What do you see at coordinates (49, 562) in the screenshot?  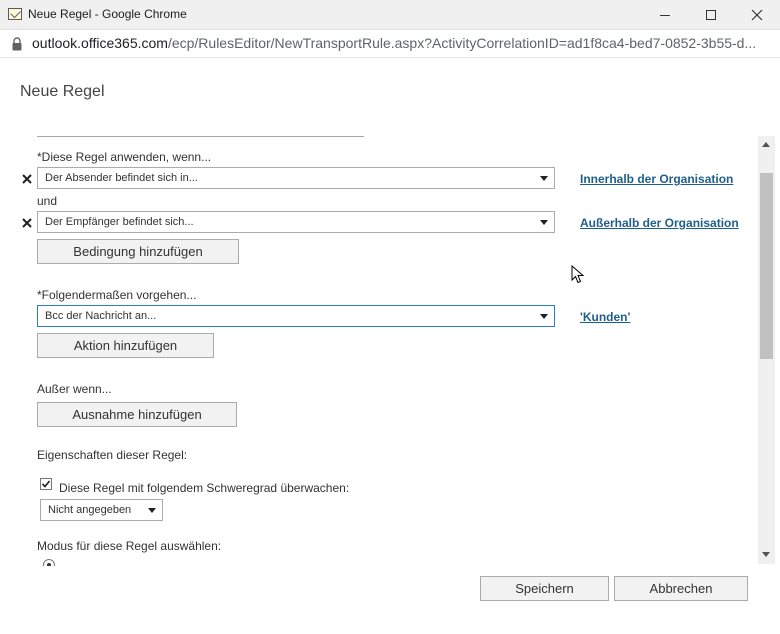 I see `mode-radio` at bounding box center [49, 562].